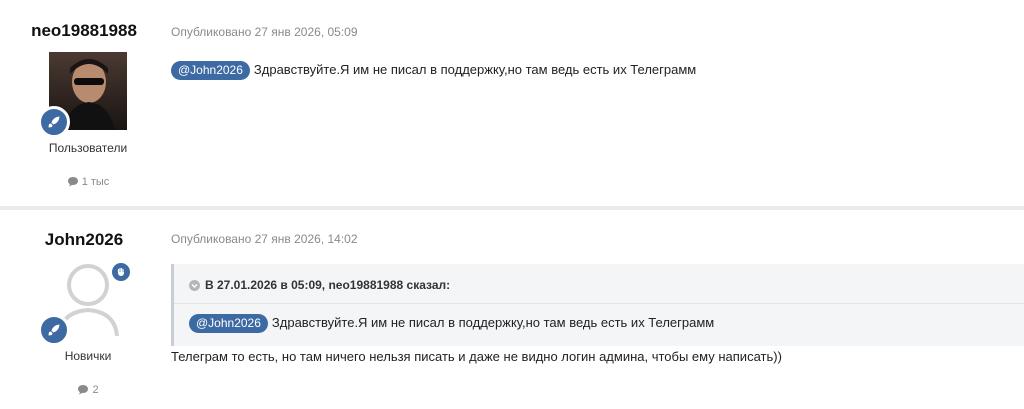  Describe the element at coordinates (194, 285) in the screenshot. I see `chevron-down-icon` at that location.